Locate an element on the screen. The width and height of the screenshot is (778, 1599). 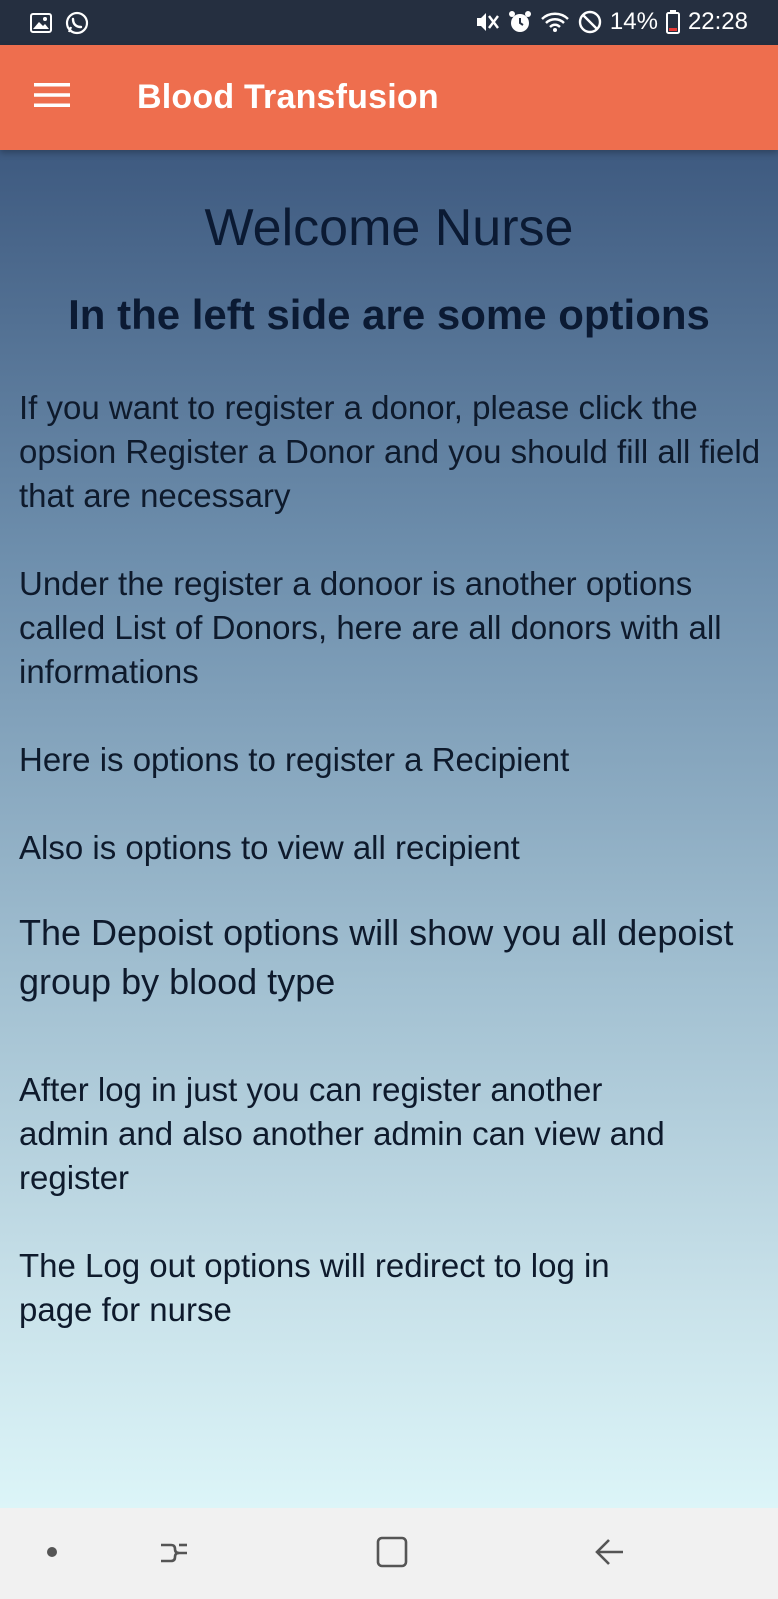
recent-apps-button is located at coordinates (174, 1554).